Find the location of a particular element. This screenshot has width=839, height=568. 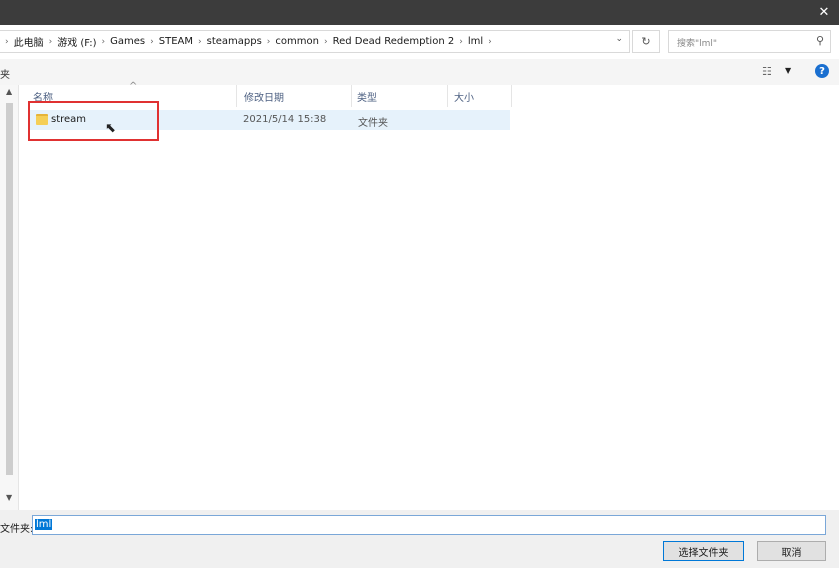

file-modified: 2021/5/14 15:38 is located at coordinates (285, 119).